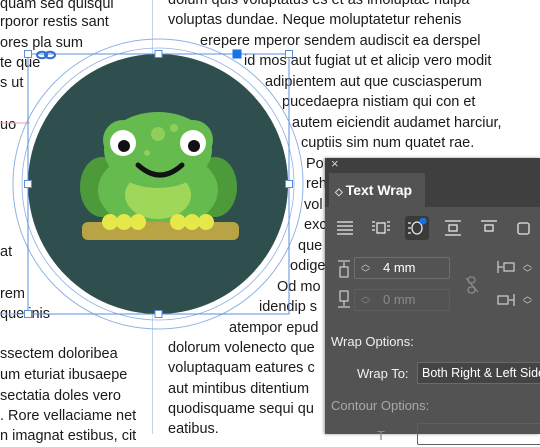 This screenshot has width=540, height=447. What do you see at coordinates (239, 389) in the screenshot?
I see `text-line: aut mintibus ditentium` at bounding box center [239, 389].